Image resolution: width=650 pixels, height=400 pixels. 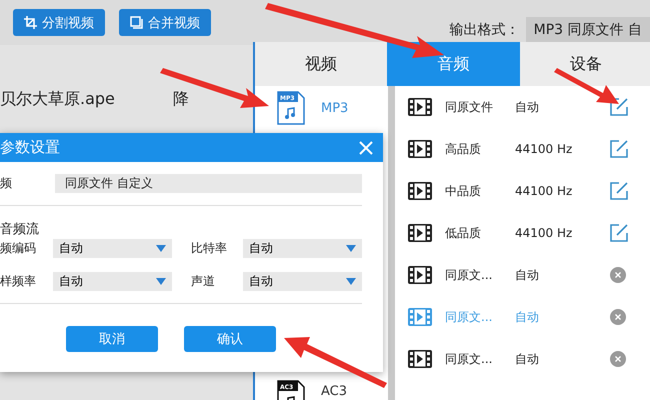 I want to click on preset-row: 中品质 44100 Hz, so click(x=522, y=191).